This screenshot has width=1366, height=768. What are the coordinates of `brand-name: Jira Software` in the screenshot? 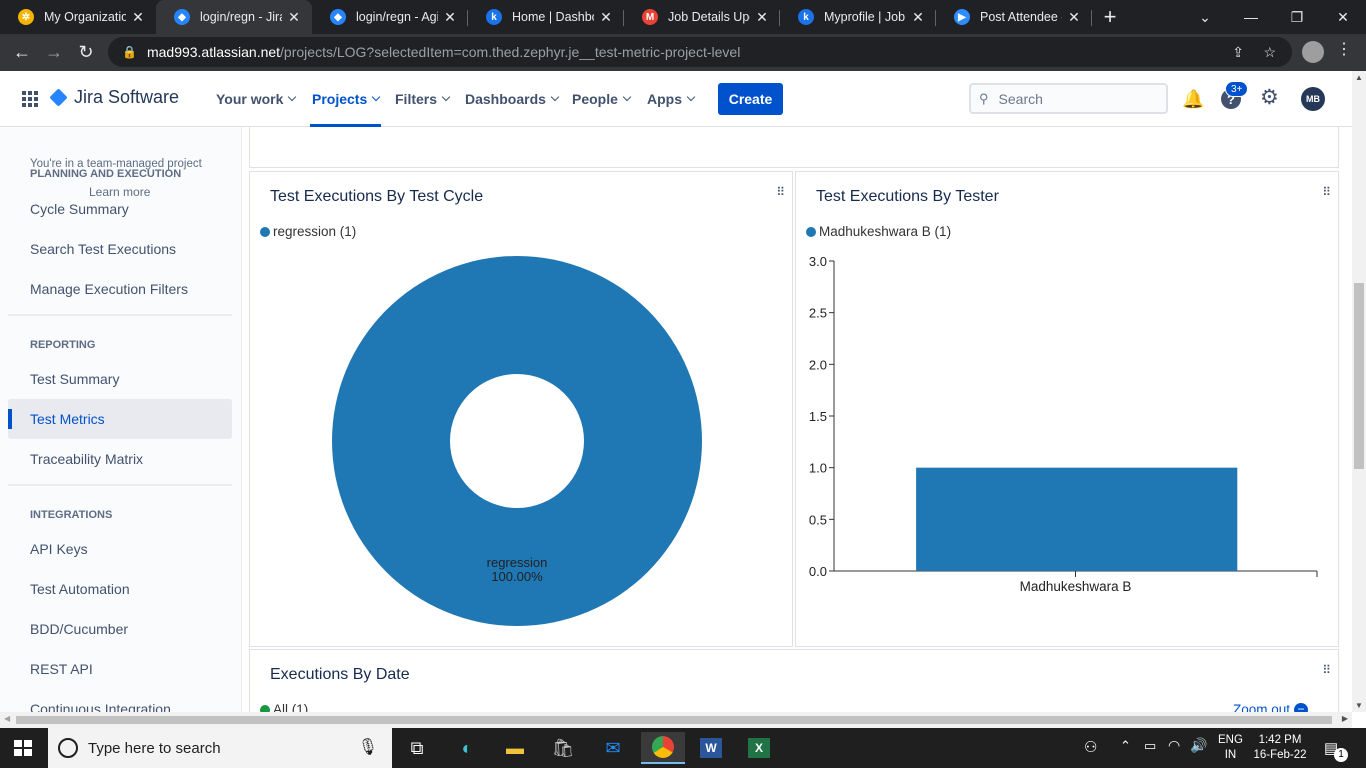 It's located at (127, 97).